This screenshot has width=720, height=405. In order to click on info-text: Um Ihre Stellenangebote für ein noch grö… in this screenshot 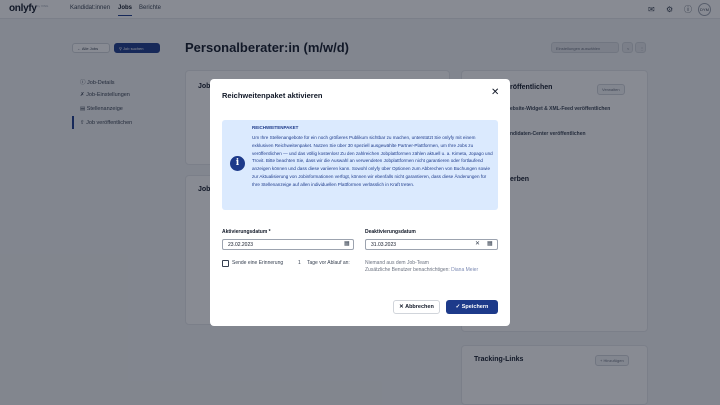, I will do `click(372, 161)`.